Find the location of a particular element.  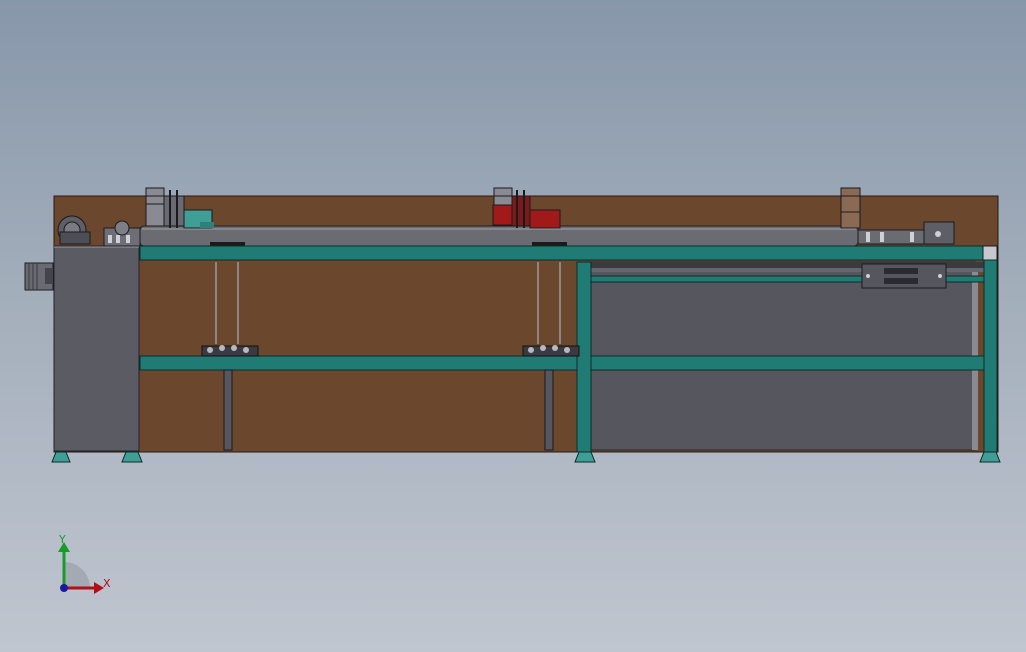

main-roller is located at coordinates (499, 236).